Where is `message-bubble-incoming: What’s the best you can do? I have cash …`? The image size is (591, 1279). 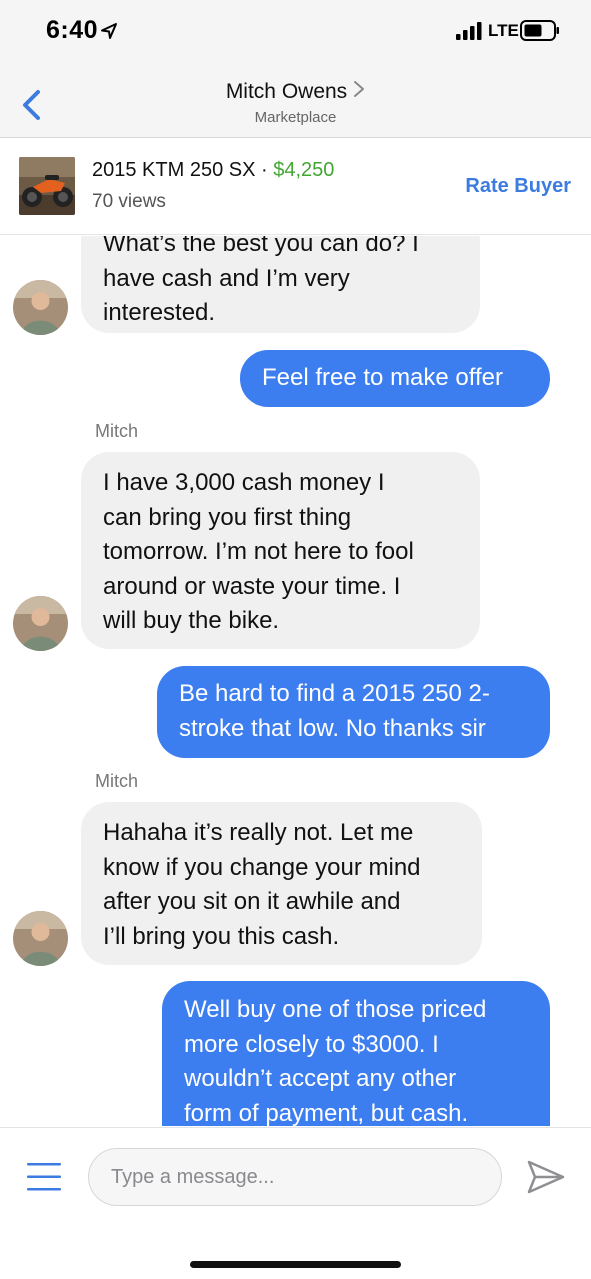 message-bubble-incoming: What’s the best you can do? I have cash … is located at coordinates (280, 284).